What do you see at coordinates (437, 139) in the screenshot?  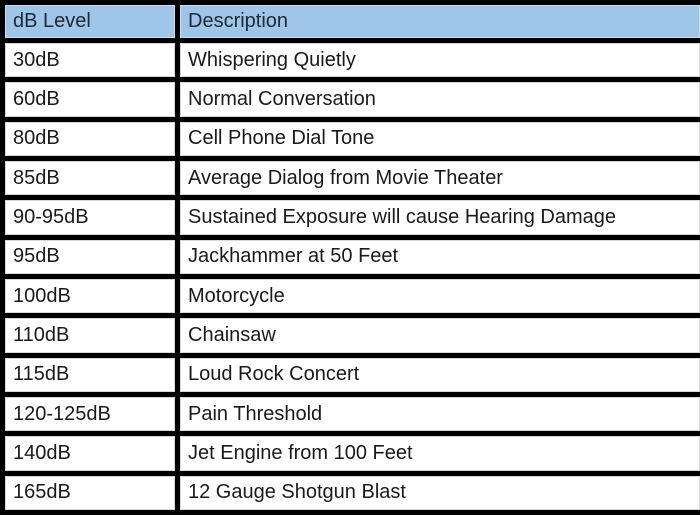 I see `description-cell: Cell Phone Dial Tone` at bounding box center [437, 139].